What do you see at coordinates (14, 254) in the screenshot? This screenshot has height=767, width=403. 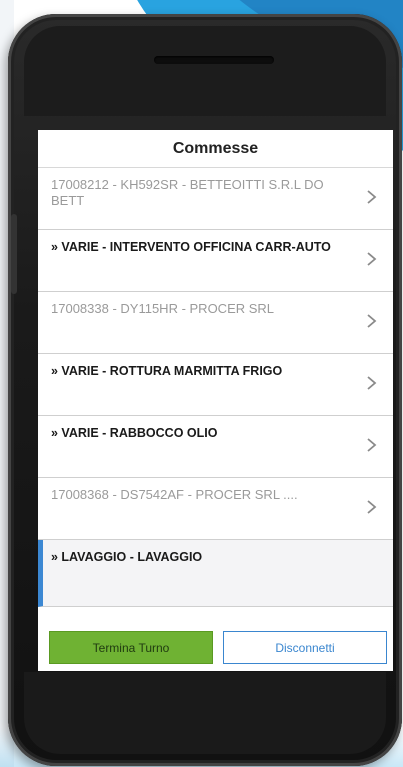 I see `phone-side-button` at bounding box center [14, 254].